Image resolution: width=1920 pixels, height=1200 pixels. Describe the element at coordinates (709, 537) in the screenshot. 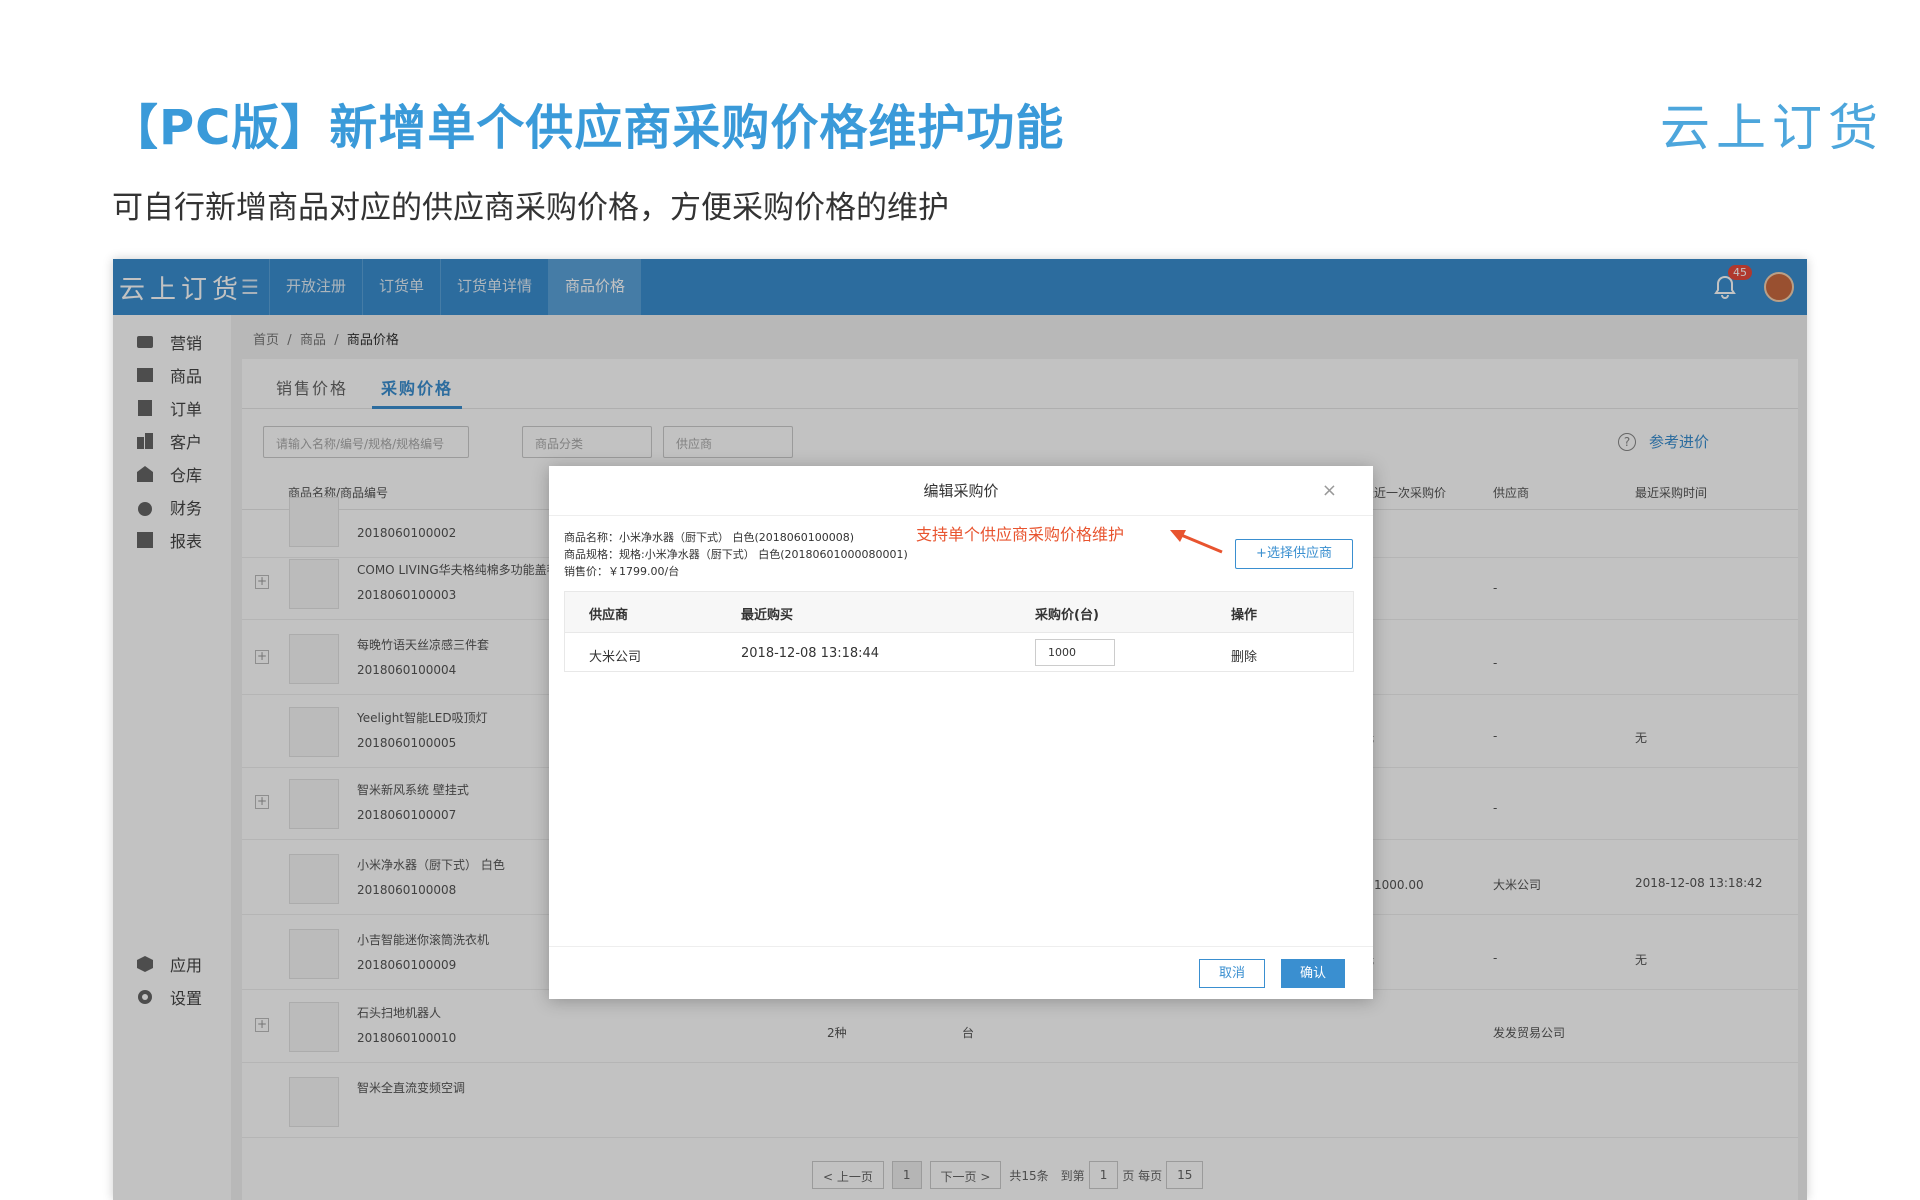

I see `product-name: 商品名称：小米净水器（厨下式） 白色(2018060100008)` at that location.